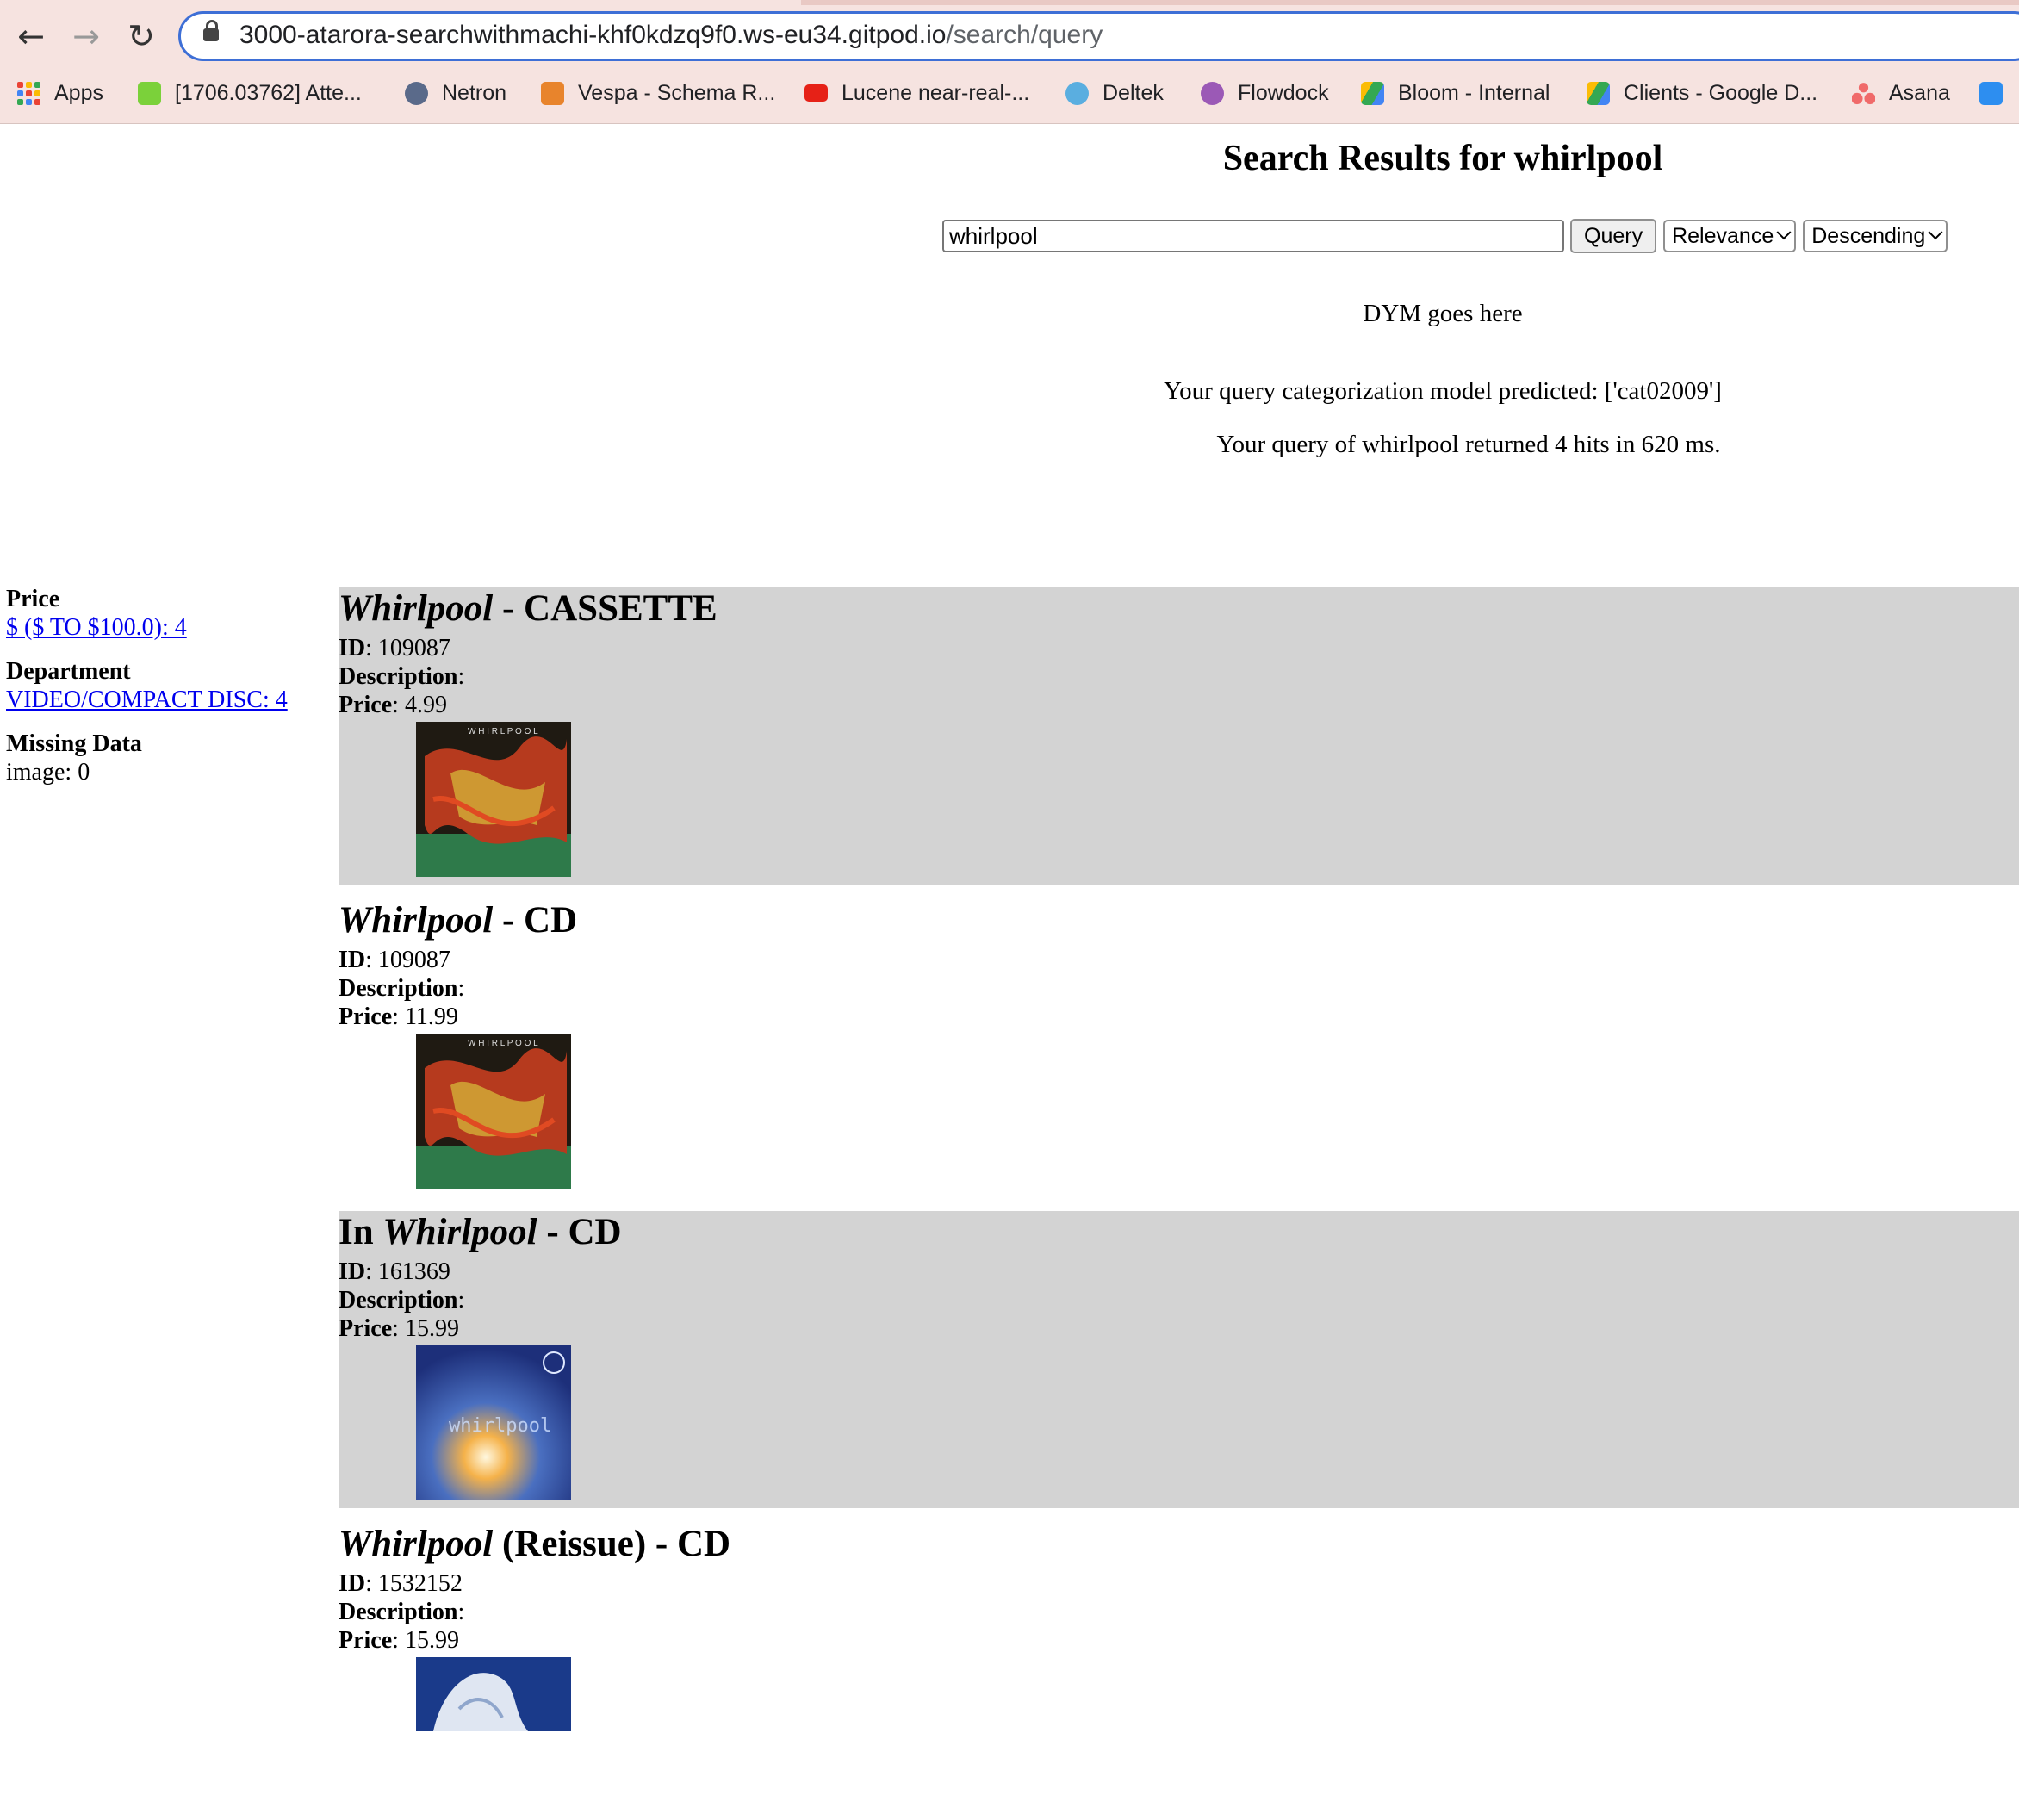  What do you see at coordinates (161, 700) in the screenshot?
I see `facet-link-department: VIDEO/COMPACT DISC: 4` at bounding box center [161, 700].